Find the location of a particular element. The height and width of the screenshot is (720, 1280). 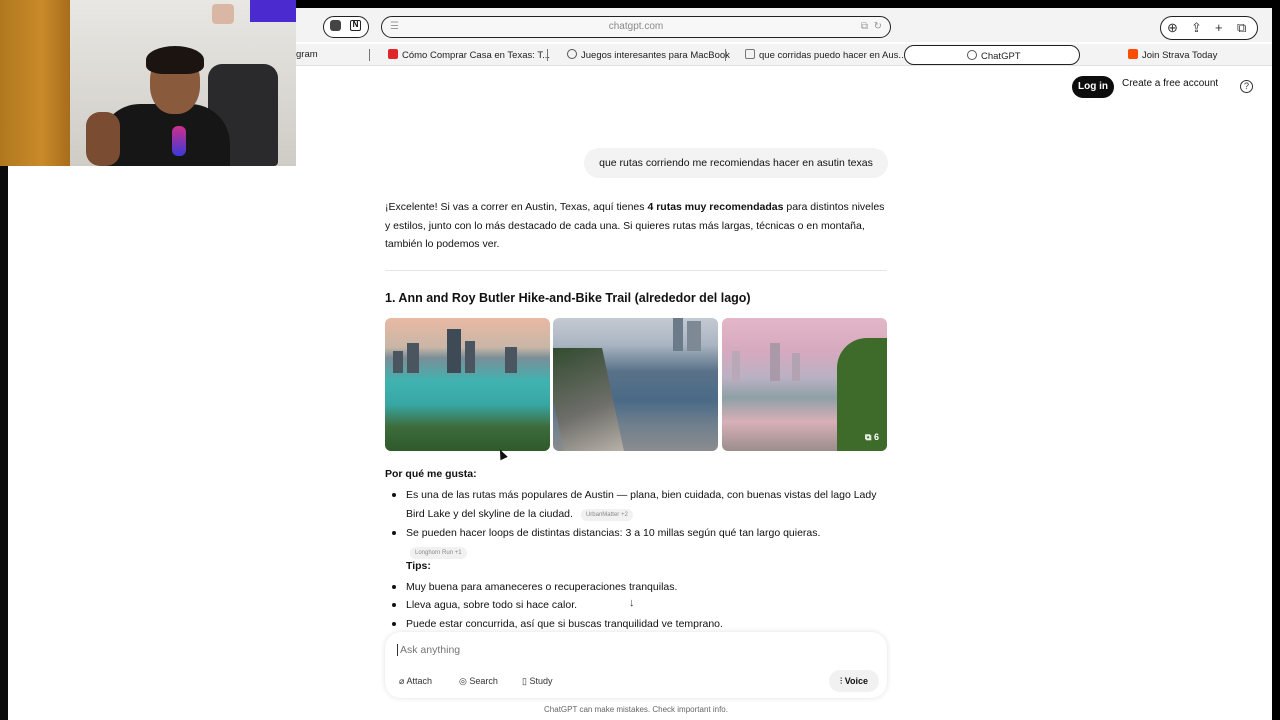

why-heading: Por qué me gusta: is located at coordinates (431, 474).